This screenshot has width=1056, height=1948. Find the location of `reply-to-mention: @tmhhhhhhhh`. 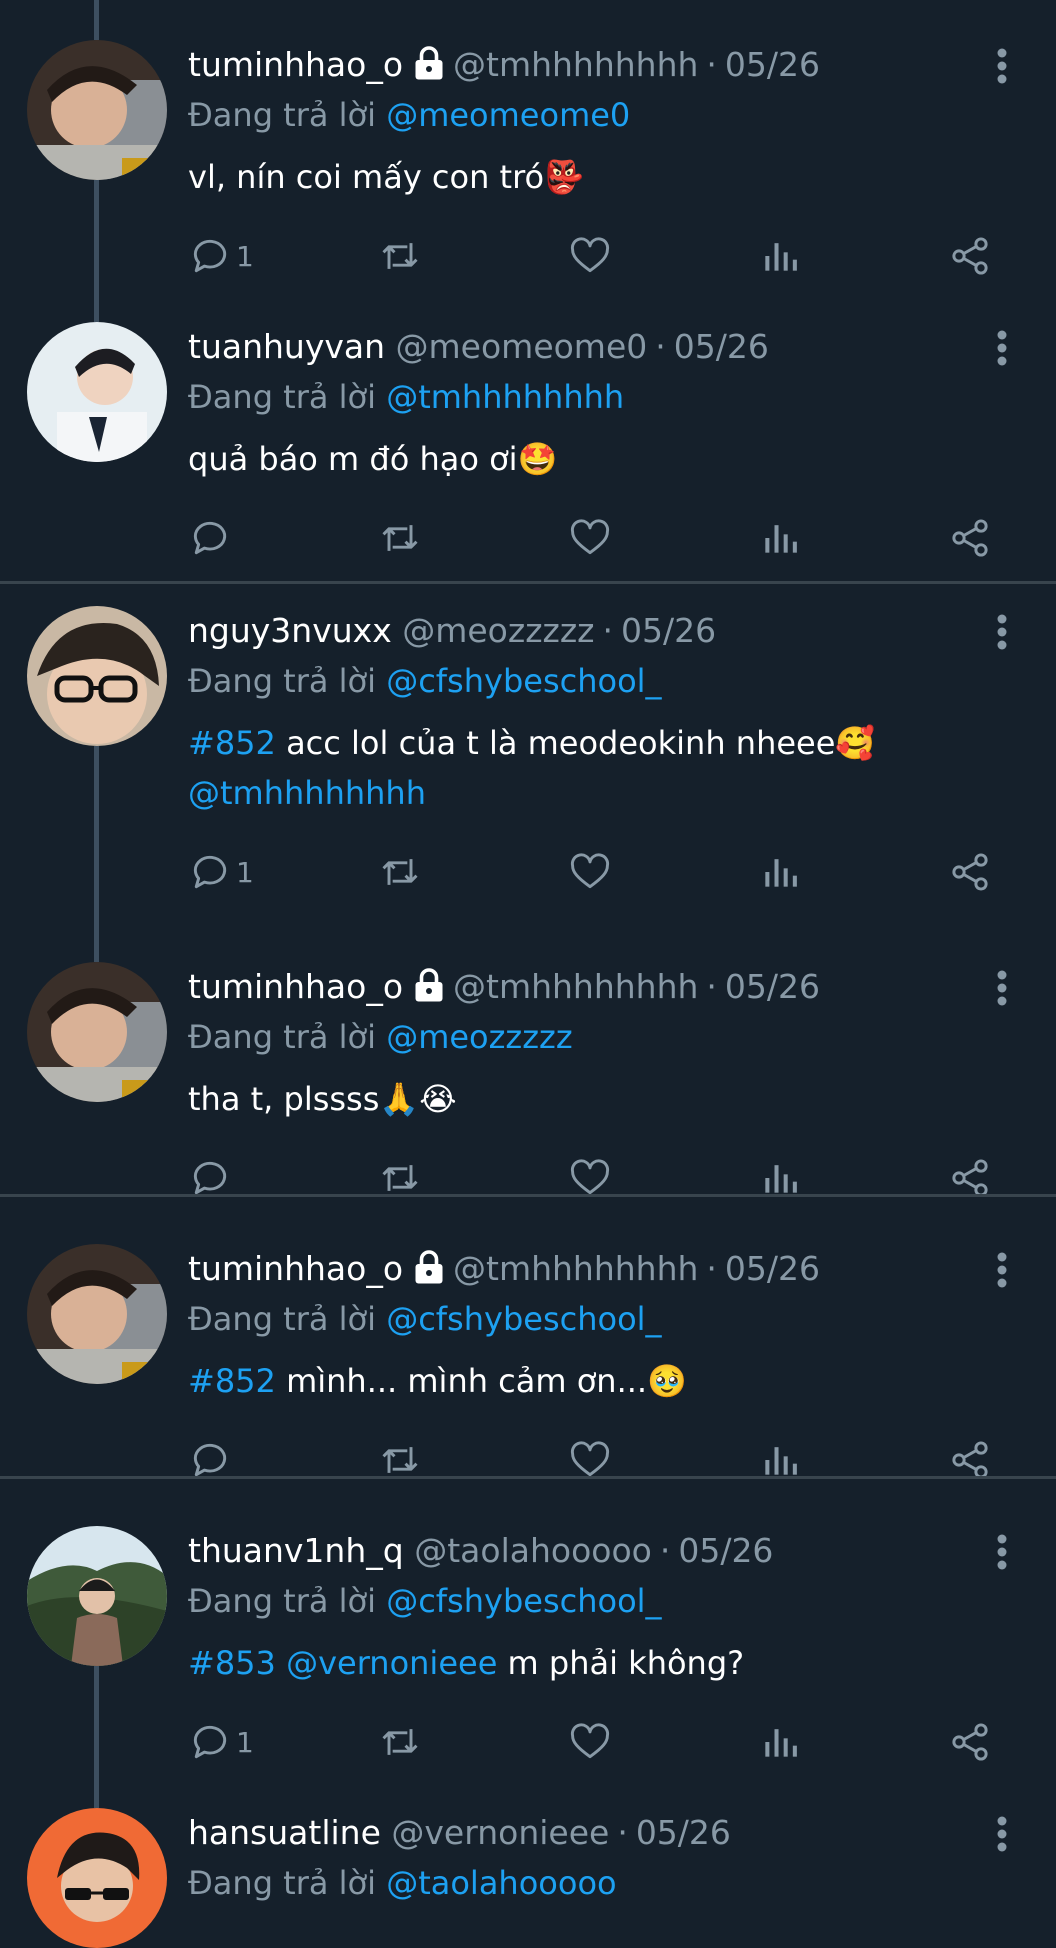

reply-to-mention: @tmhhhhhhhh is located at coordinates (505, 397).